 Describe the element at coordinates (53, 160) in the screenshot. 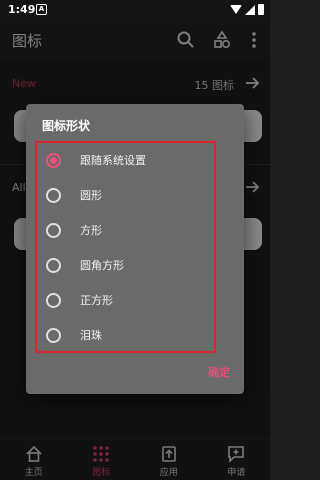

I see `radio-checked-icon` at that location.